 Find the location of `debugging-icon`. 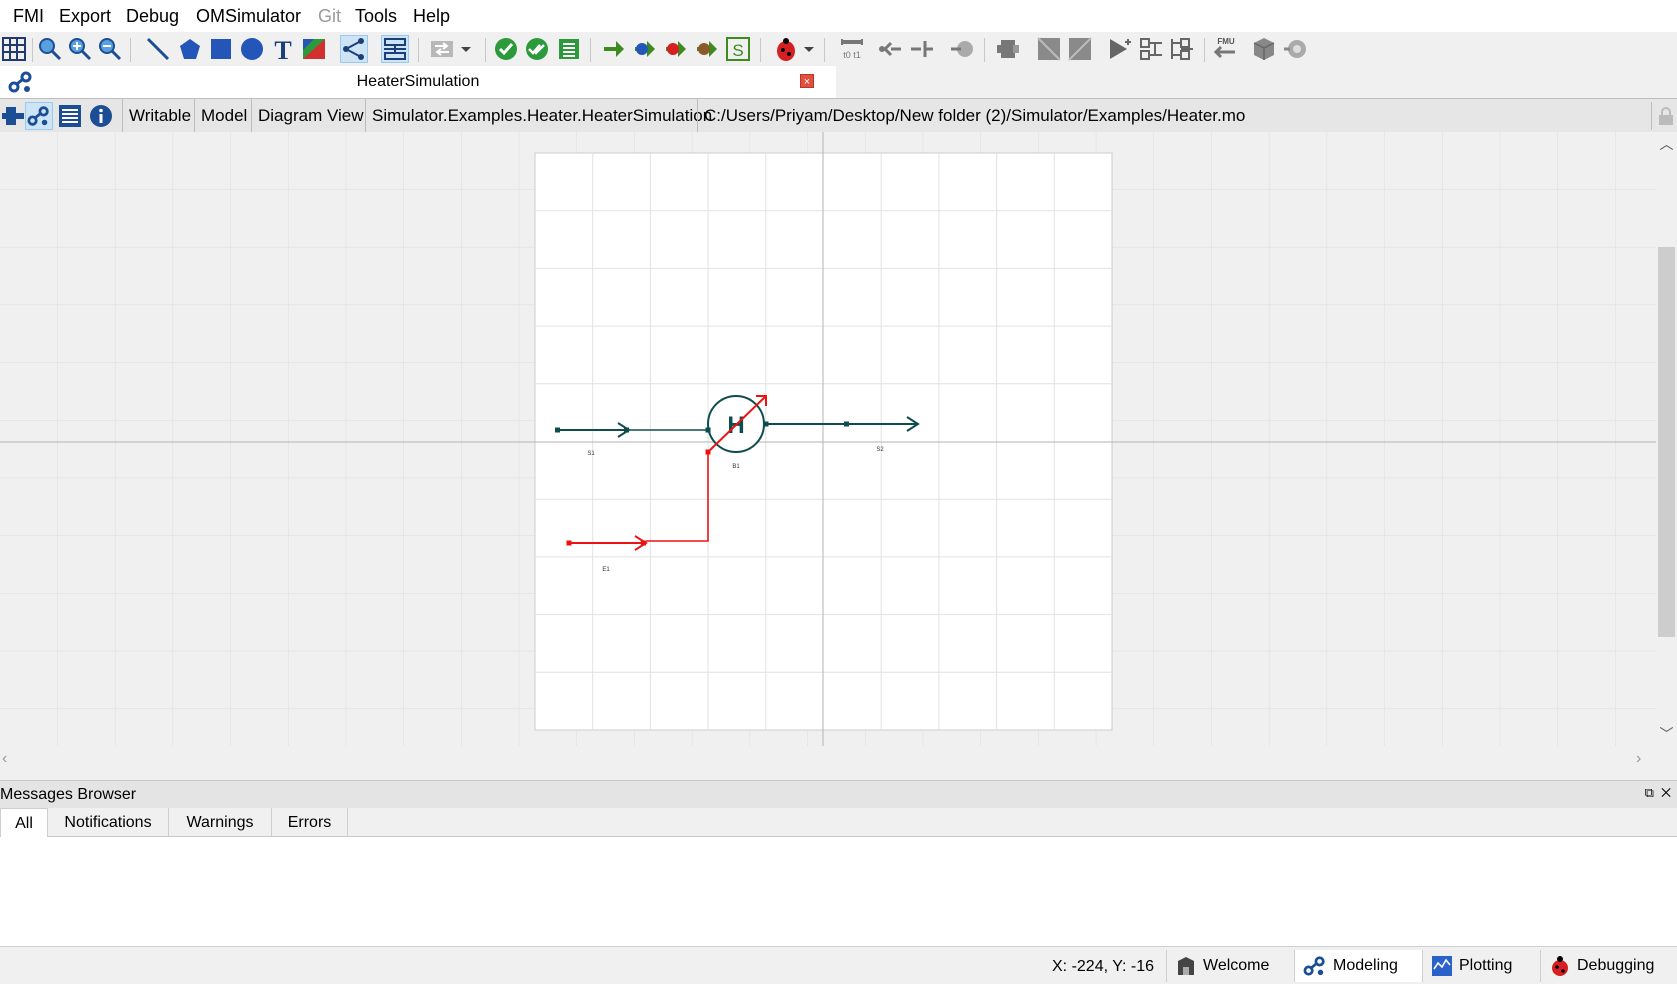

debugging-icon is located at coordinates (1560, 966).